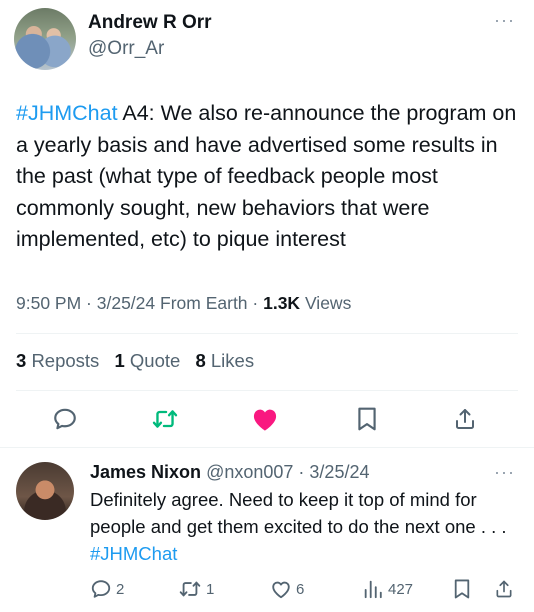 Image resolution: width=534 pixels, height=612 pixels. What do you see at coordinates (126, 49) in the screenshot?
I see `author-handle: @Orr_Ar` at bounding box center [126, 49].